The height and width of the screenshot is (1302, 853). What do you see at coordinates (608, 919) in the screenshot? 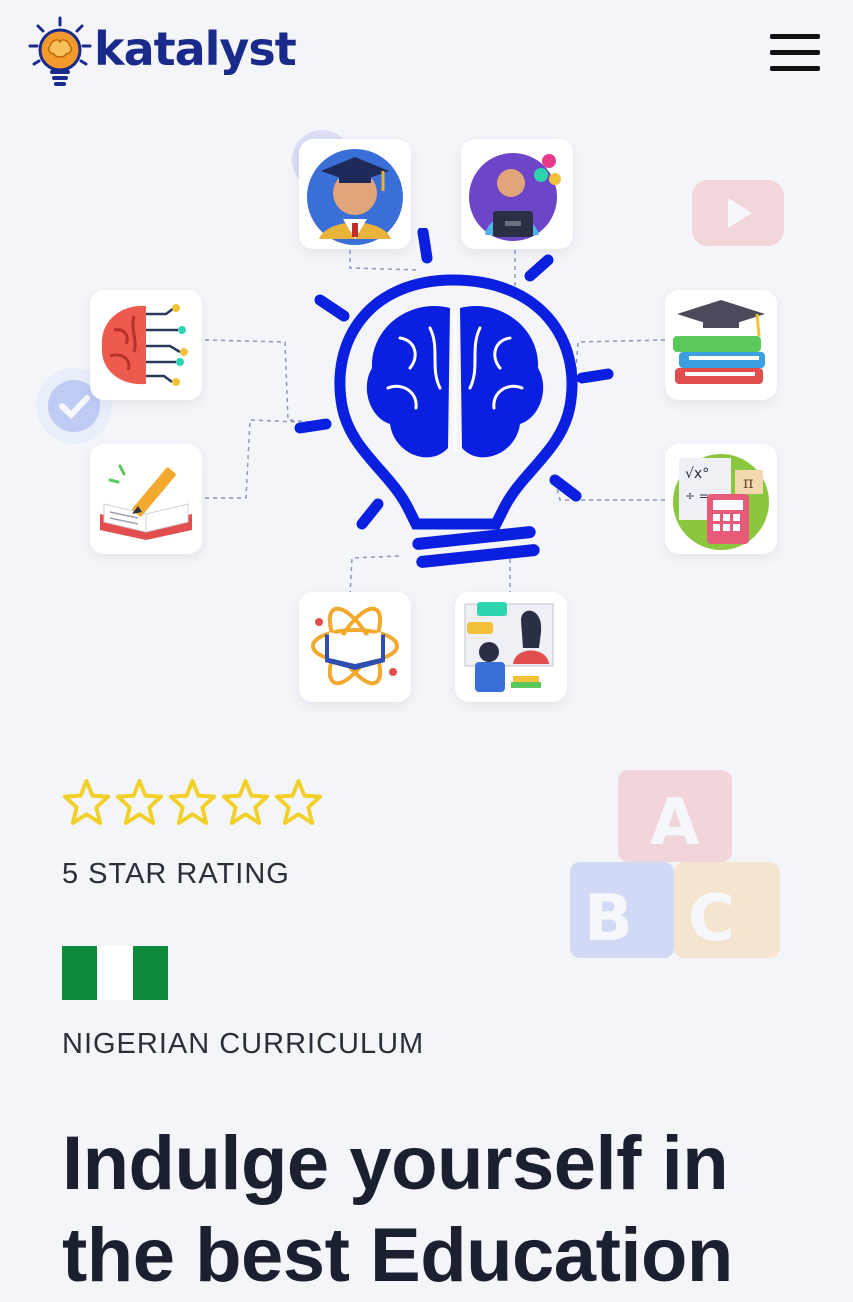
I see `svg-text: B` at bounding box center [608, 919].